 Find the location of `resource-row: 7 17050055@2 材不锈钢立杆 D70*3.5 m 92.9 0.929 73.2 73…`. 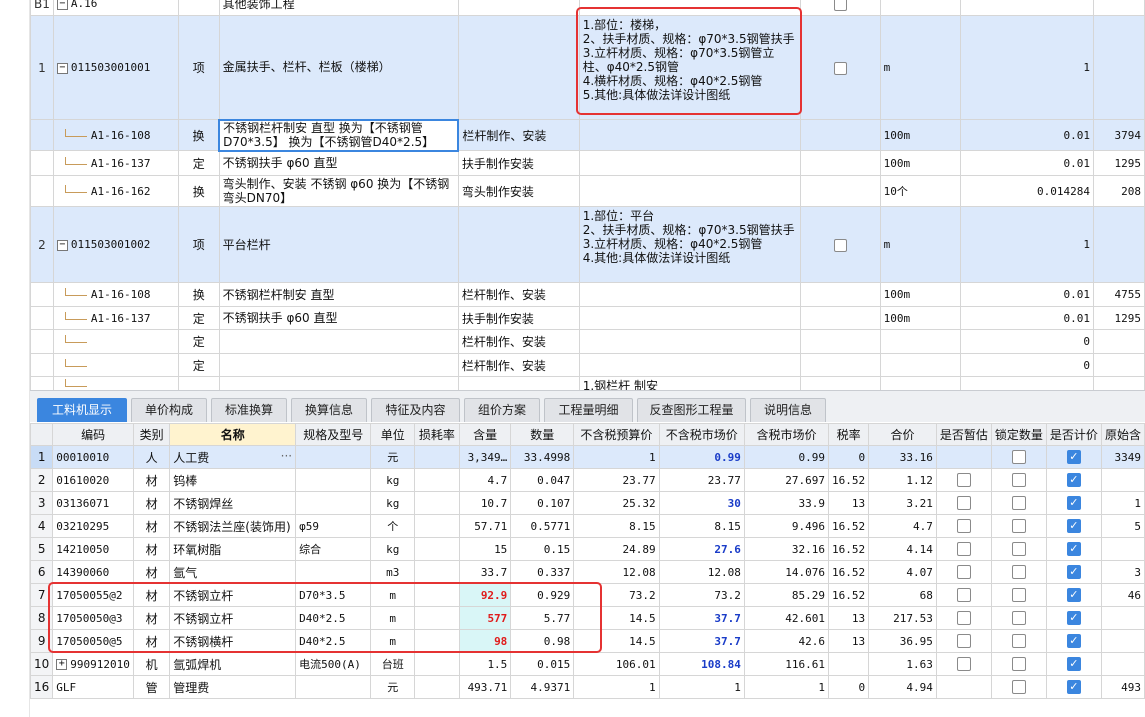

resource-row: 7 17050055@2 材不锈钢立杆 D70*3.5 m 92.9 0.929 73.2 73… is located at coordinates (587, 595).